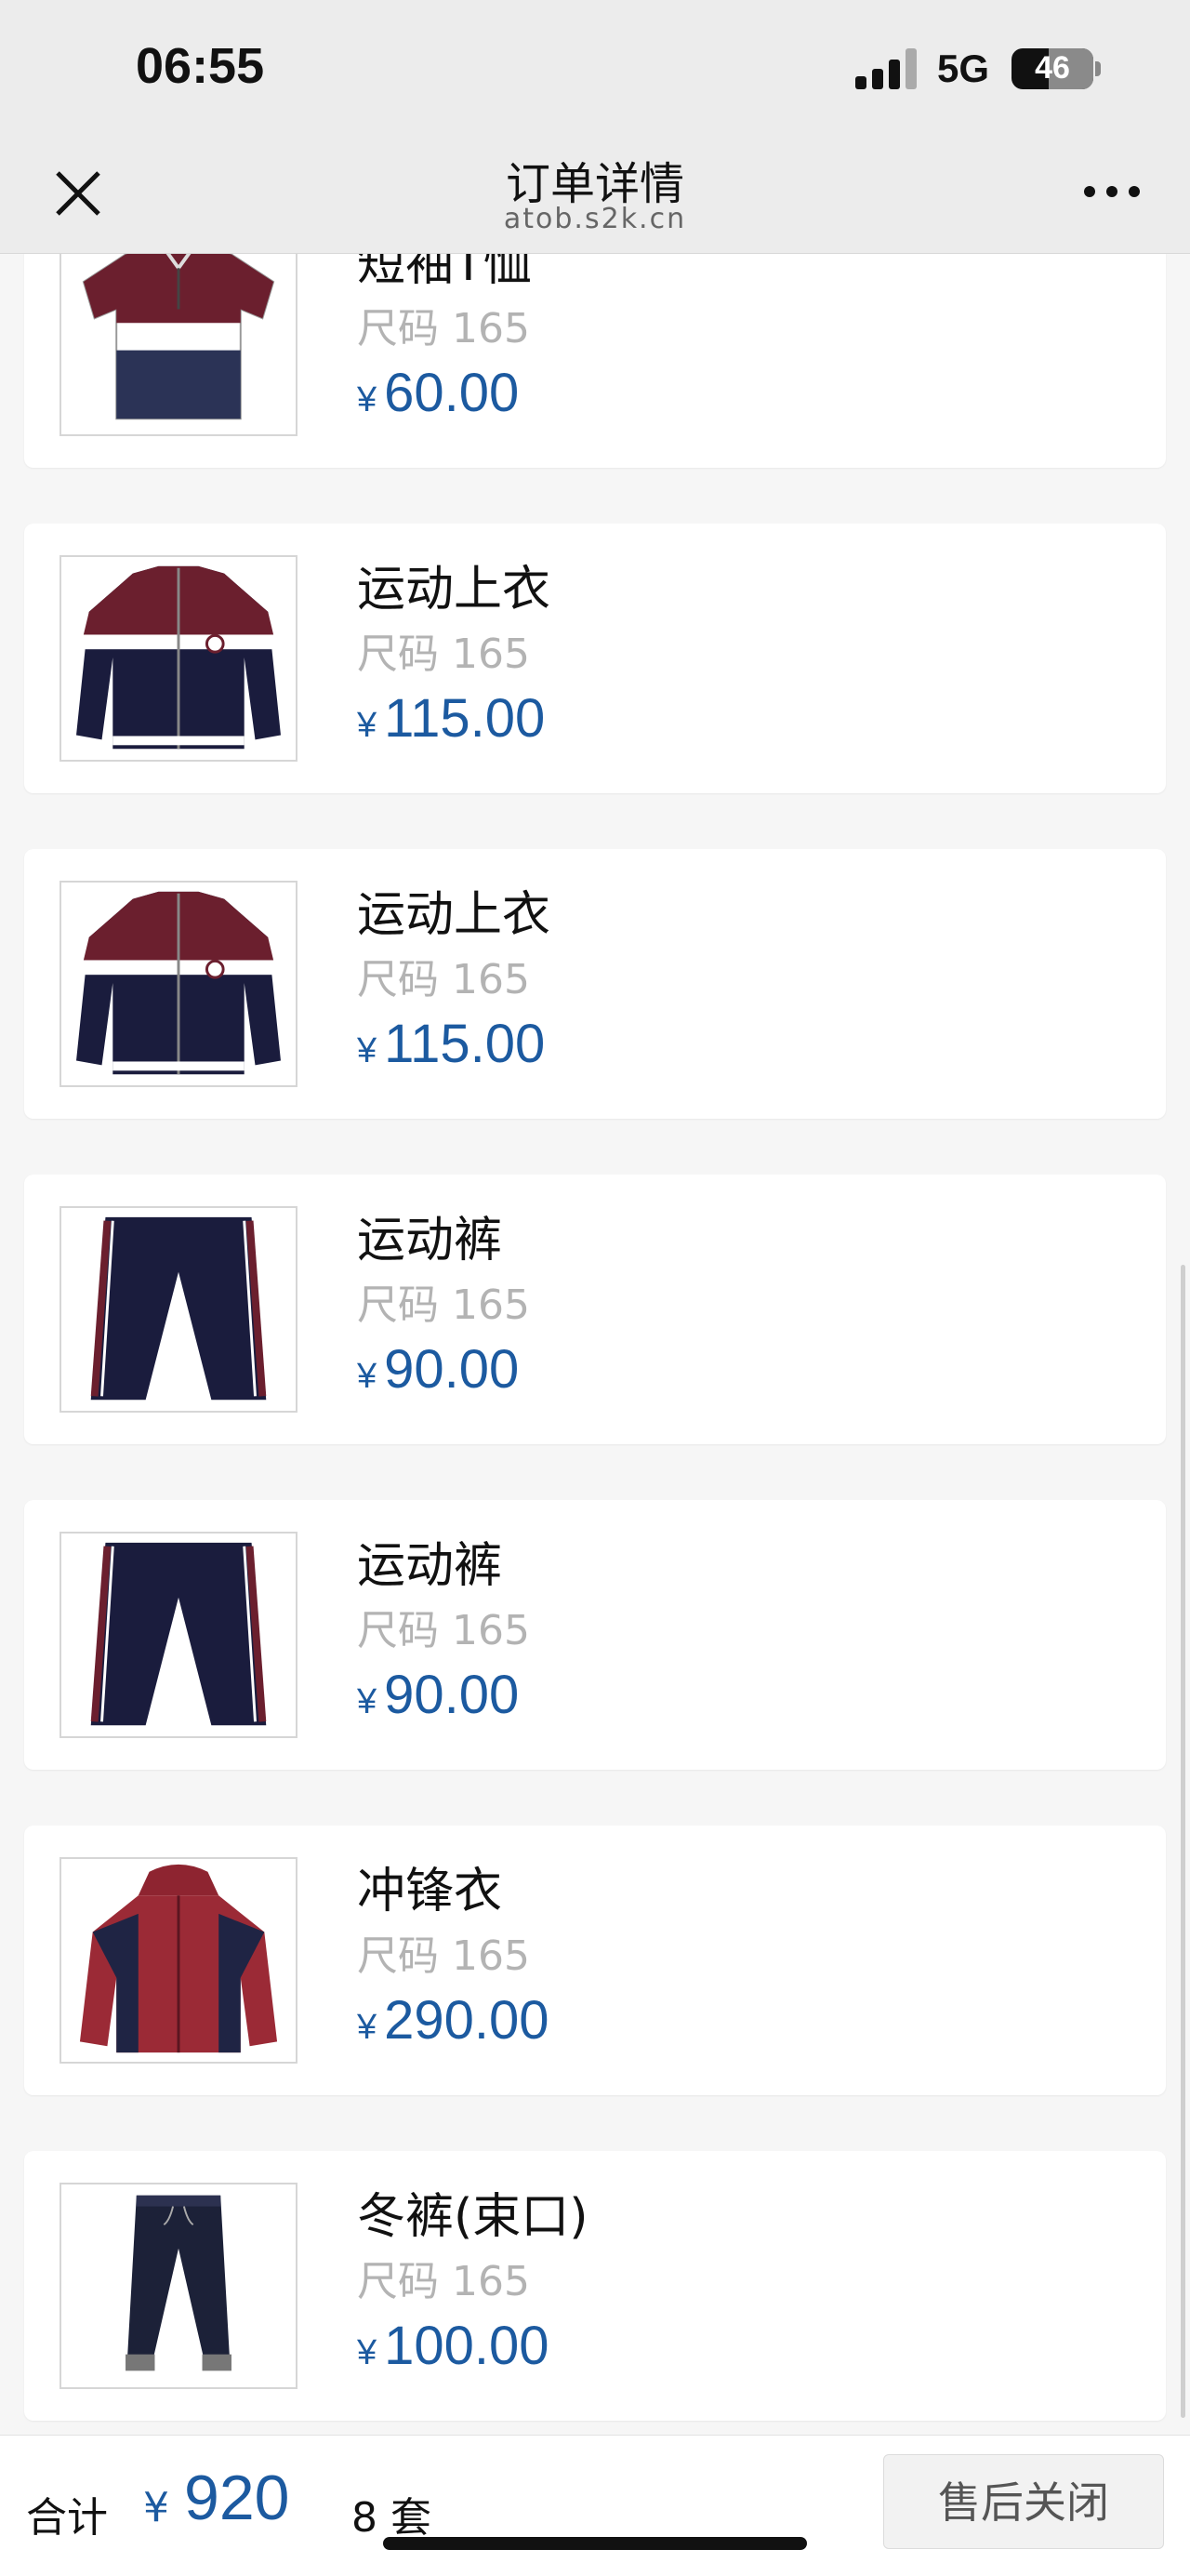 This screenshot has height=2576, width=1190. I want to click on nav-bar: 订单详情 atob.s2k.cn, so click(595, 196).